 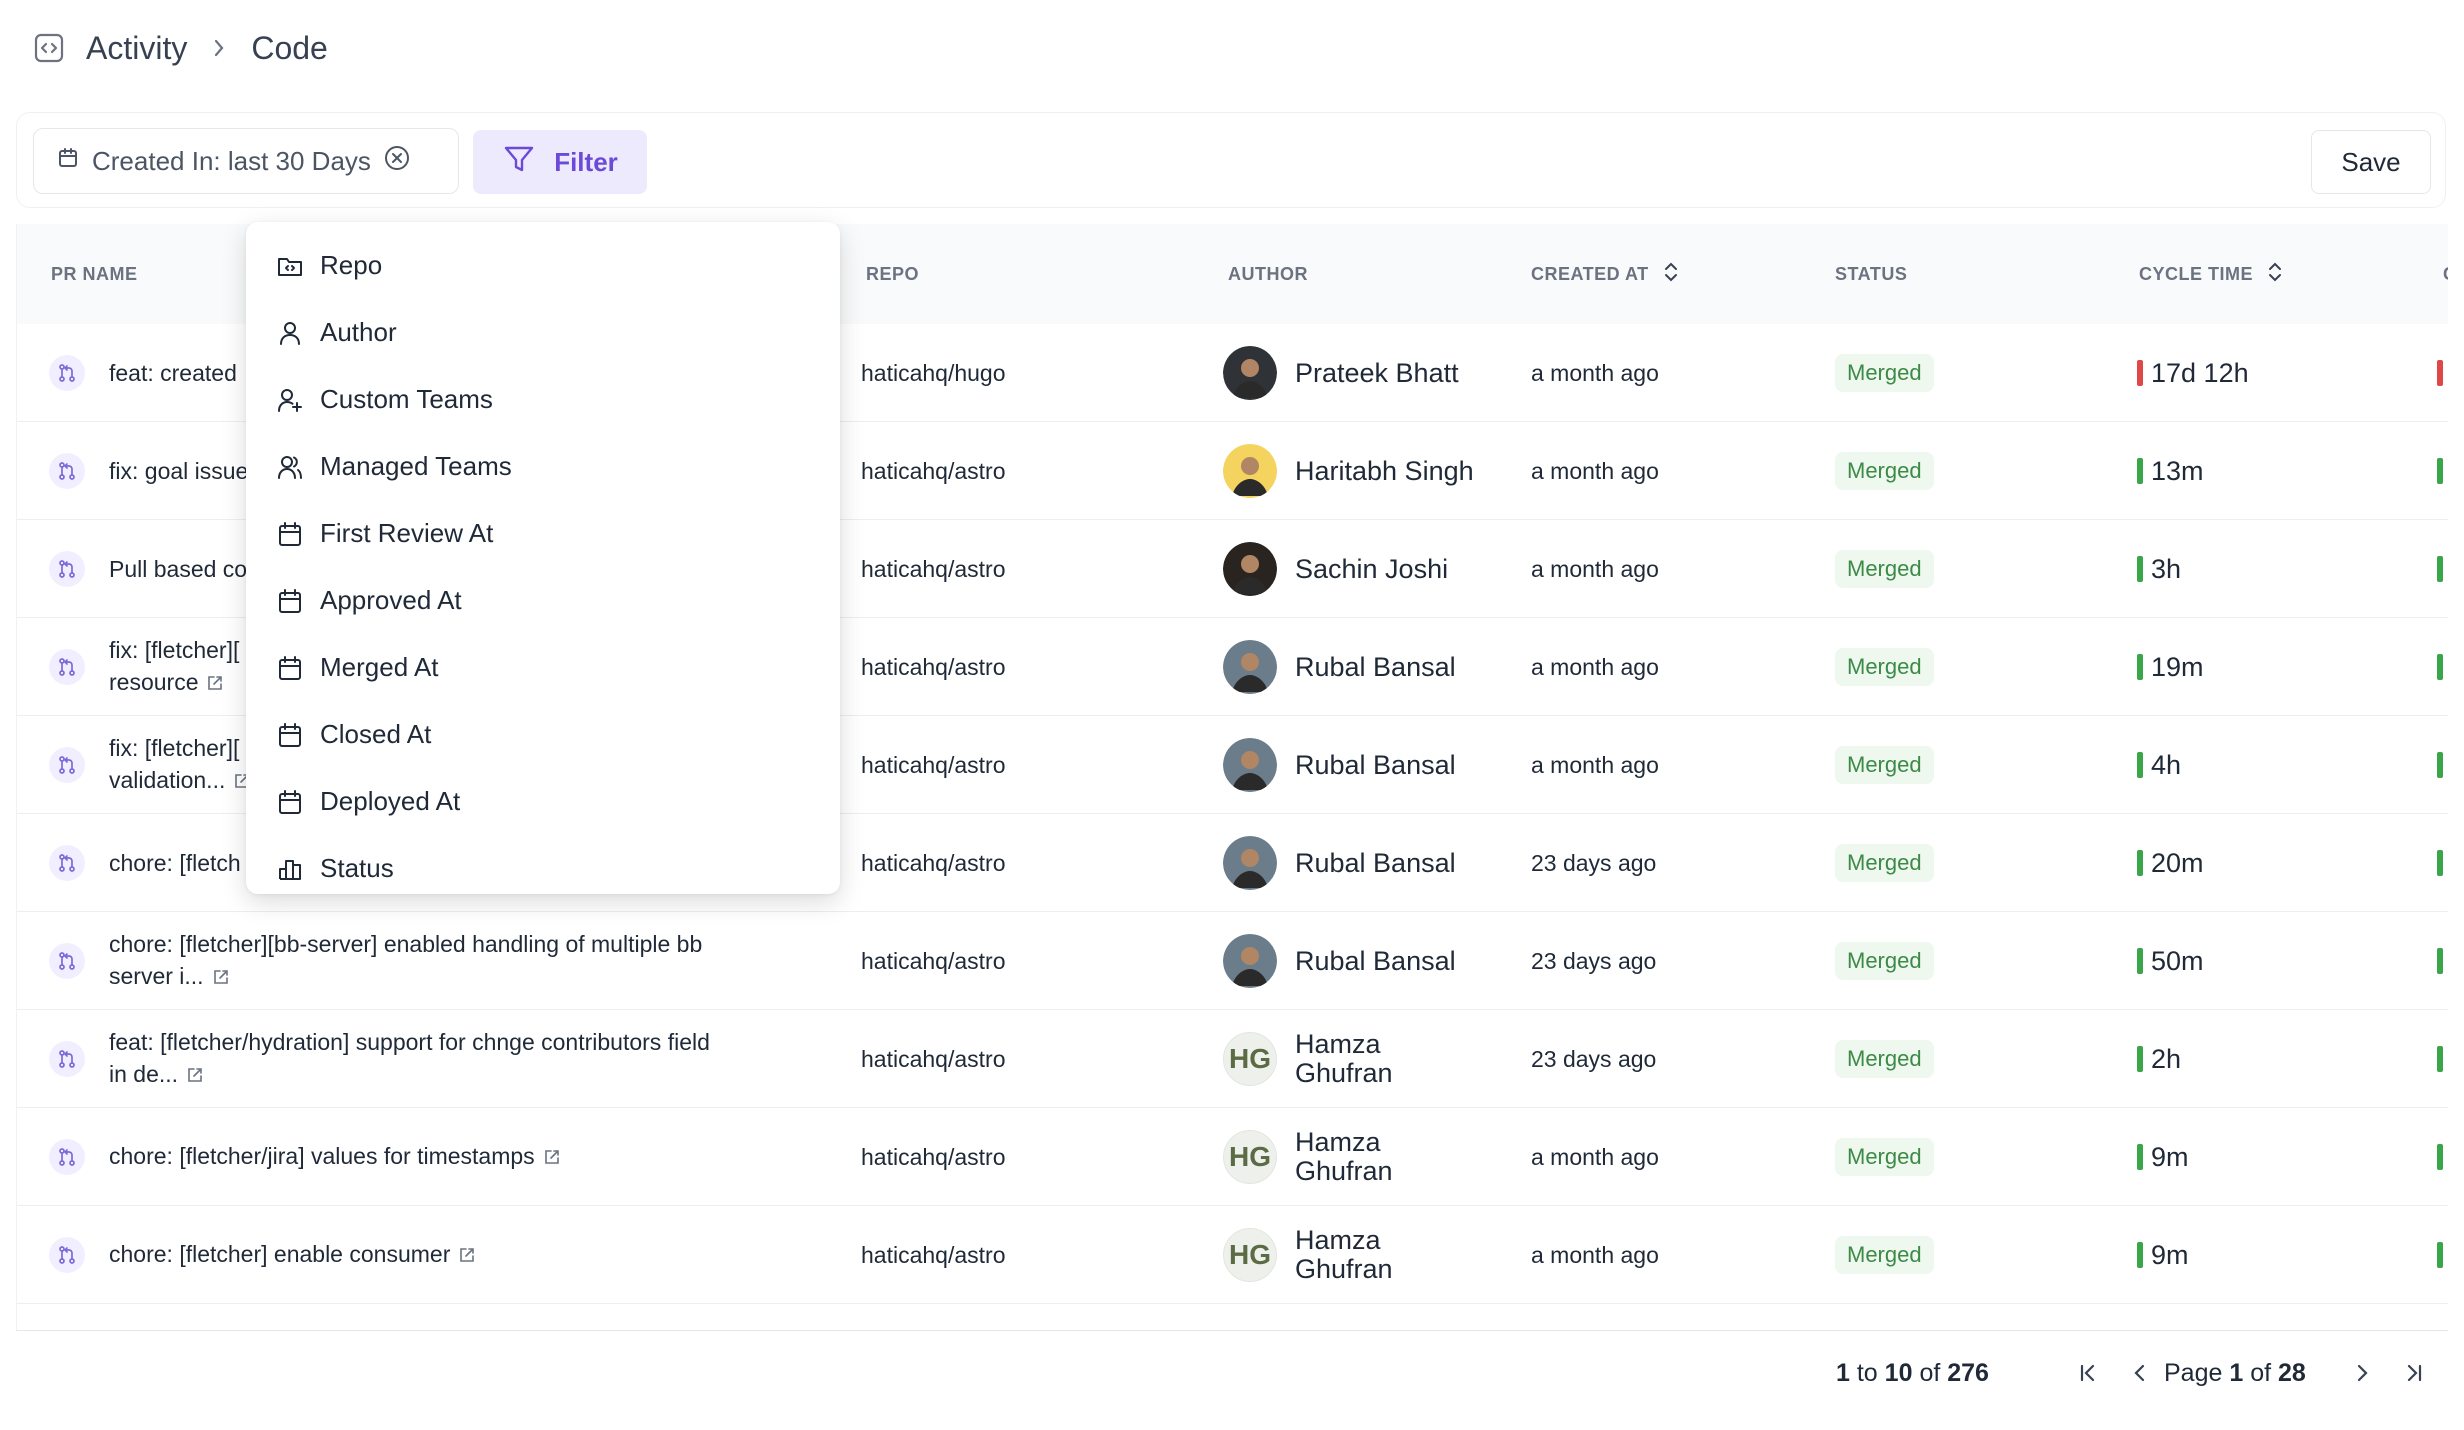 What do you see at coordinates (892, 274) in the screenshot?
I see `column-header-repo: REPO` at bounding box center [892, 274].